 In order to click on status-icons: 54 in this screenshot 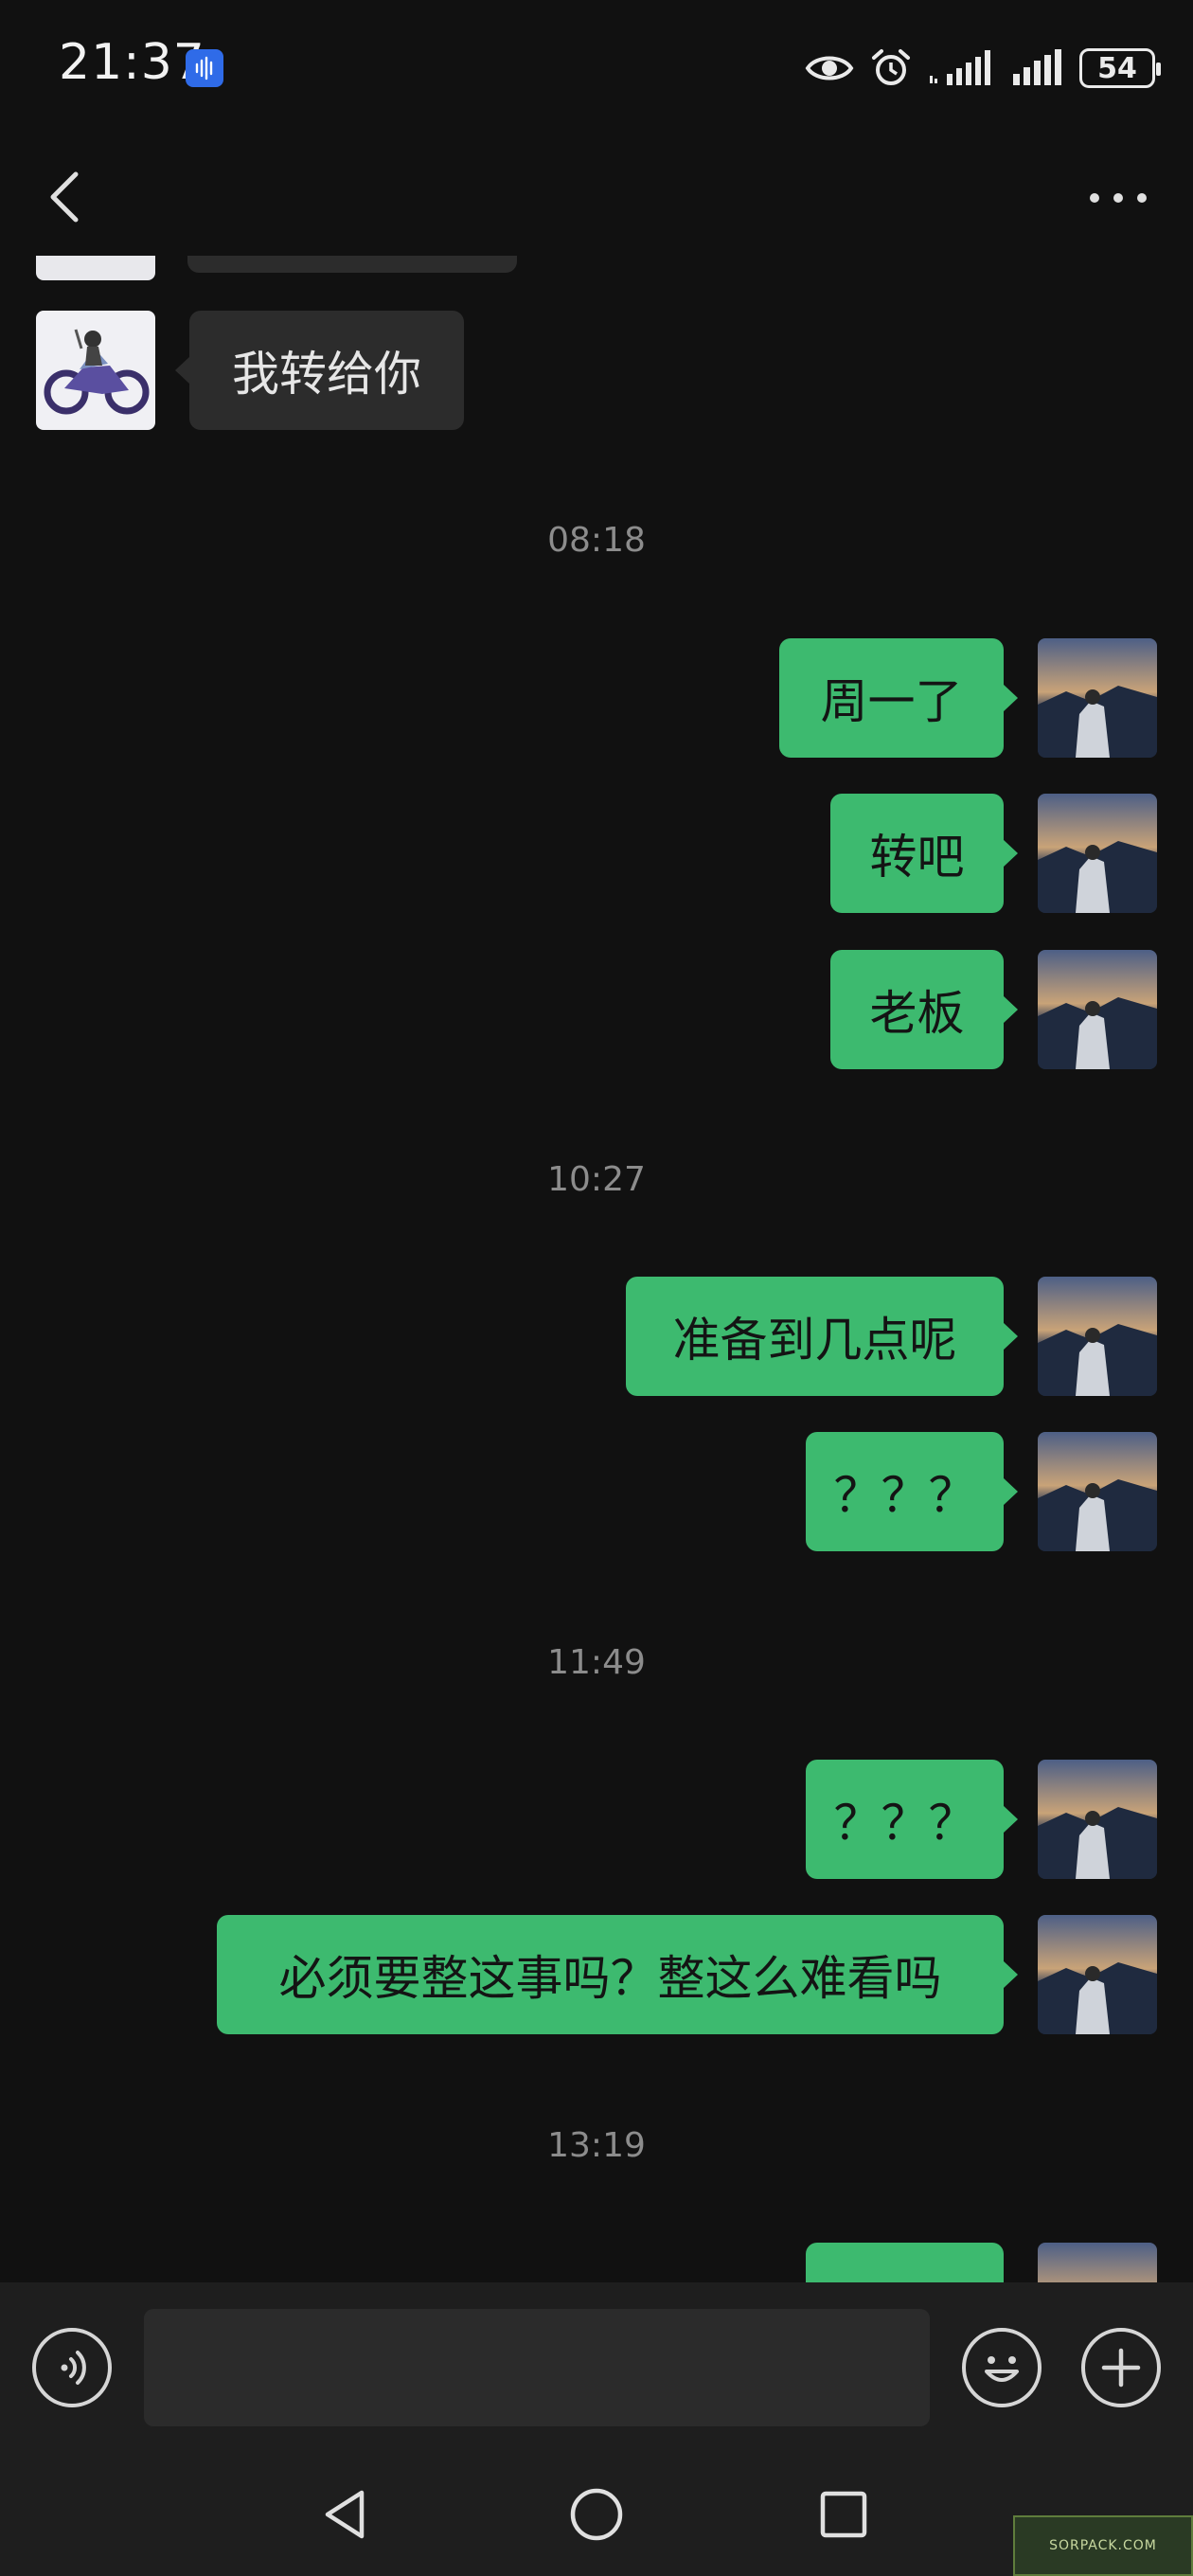, I will do `click(983, 68)`.